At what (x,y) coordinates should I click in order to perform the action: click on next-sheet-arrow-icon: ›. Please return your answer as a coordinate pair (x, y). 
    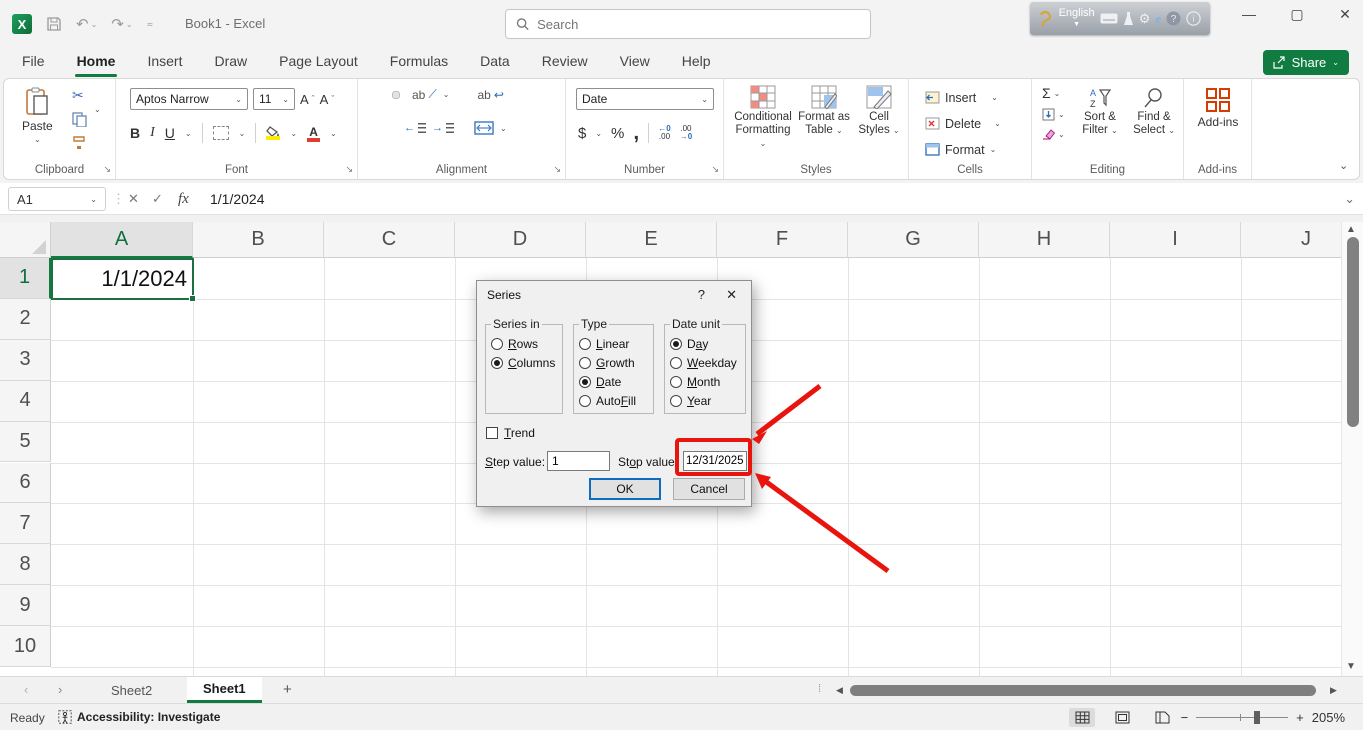
    Looking at the image, I should click on (60, 689).